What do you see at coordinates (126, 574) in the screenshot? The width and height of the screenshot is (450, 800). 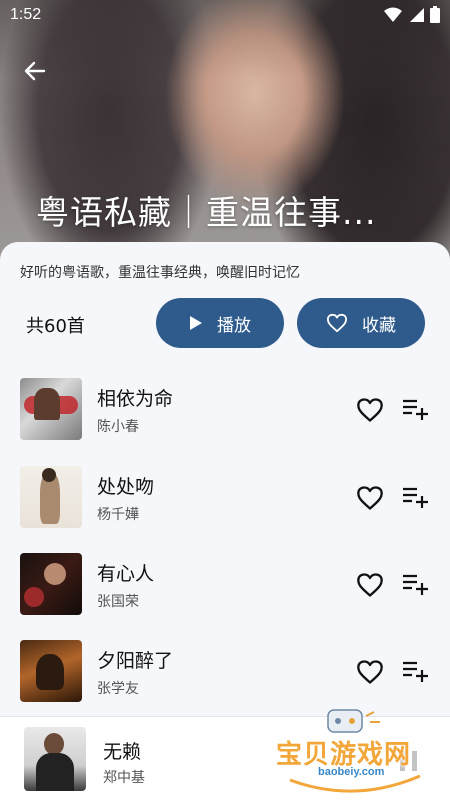 I see `song-title: 有心人` at bounding box center [126, 574].